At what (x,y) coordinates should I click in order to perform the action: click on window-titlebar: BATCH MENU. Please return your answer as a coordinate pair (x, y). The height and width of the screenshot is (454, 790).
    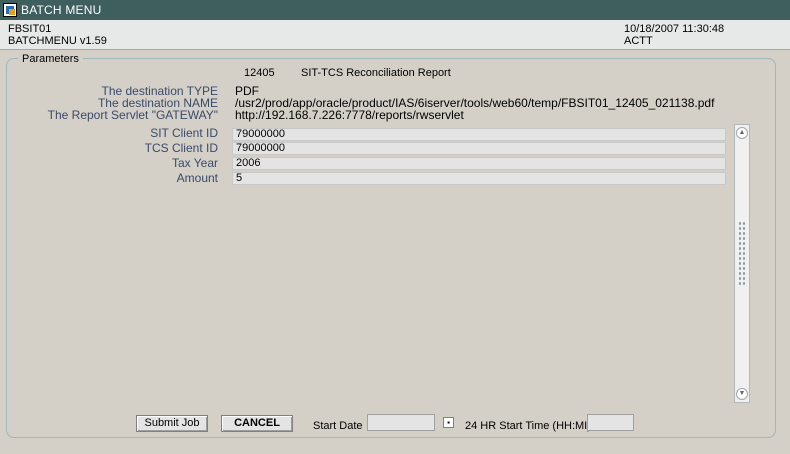
    Looking at the image, I should click on (395, 10).